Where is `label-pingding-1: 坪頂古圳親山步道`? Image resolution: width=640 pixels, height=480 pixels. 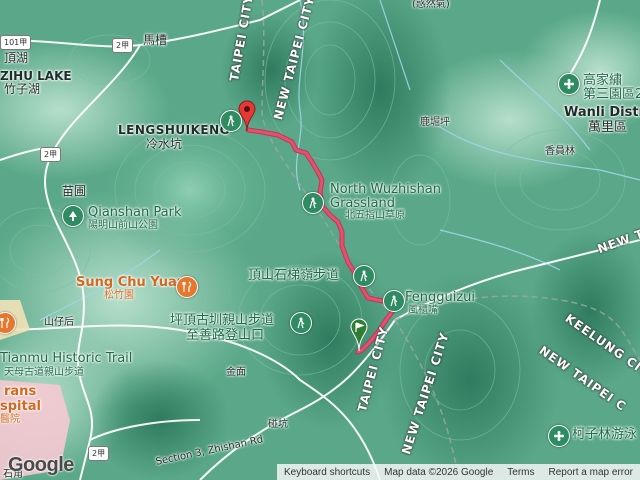 label-pingding-1: 坪頂古圳親山步道 is located at coordinates (222, 320).